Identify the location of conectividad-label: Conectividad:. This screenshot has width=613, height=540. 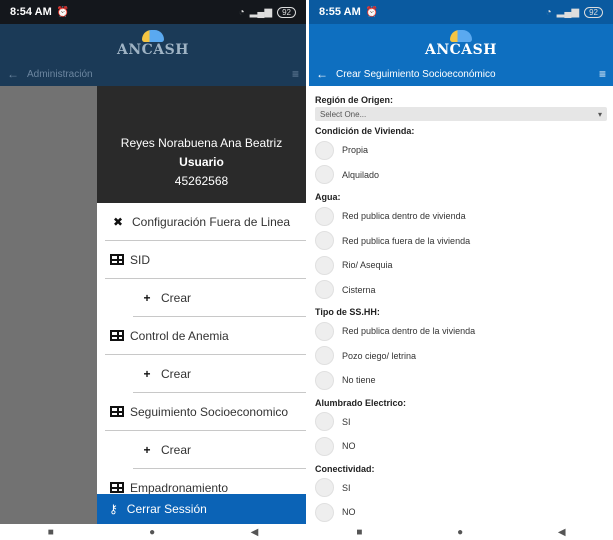
(345, 468).